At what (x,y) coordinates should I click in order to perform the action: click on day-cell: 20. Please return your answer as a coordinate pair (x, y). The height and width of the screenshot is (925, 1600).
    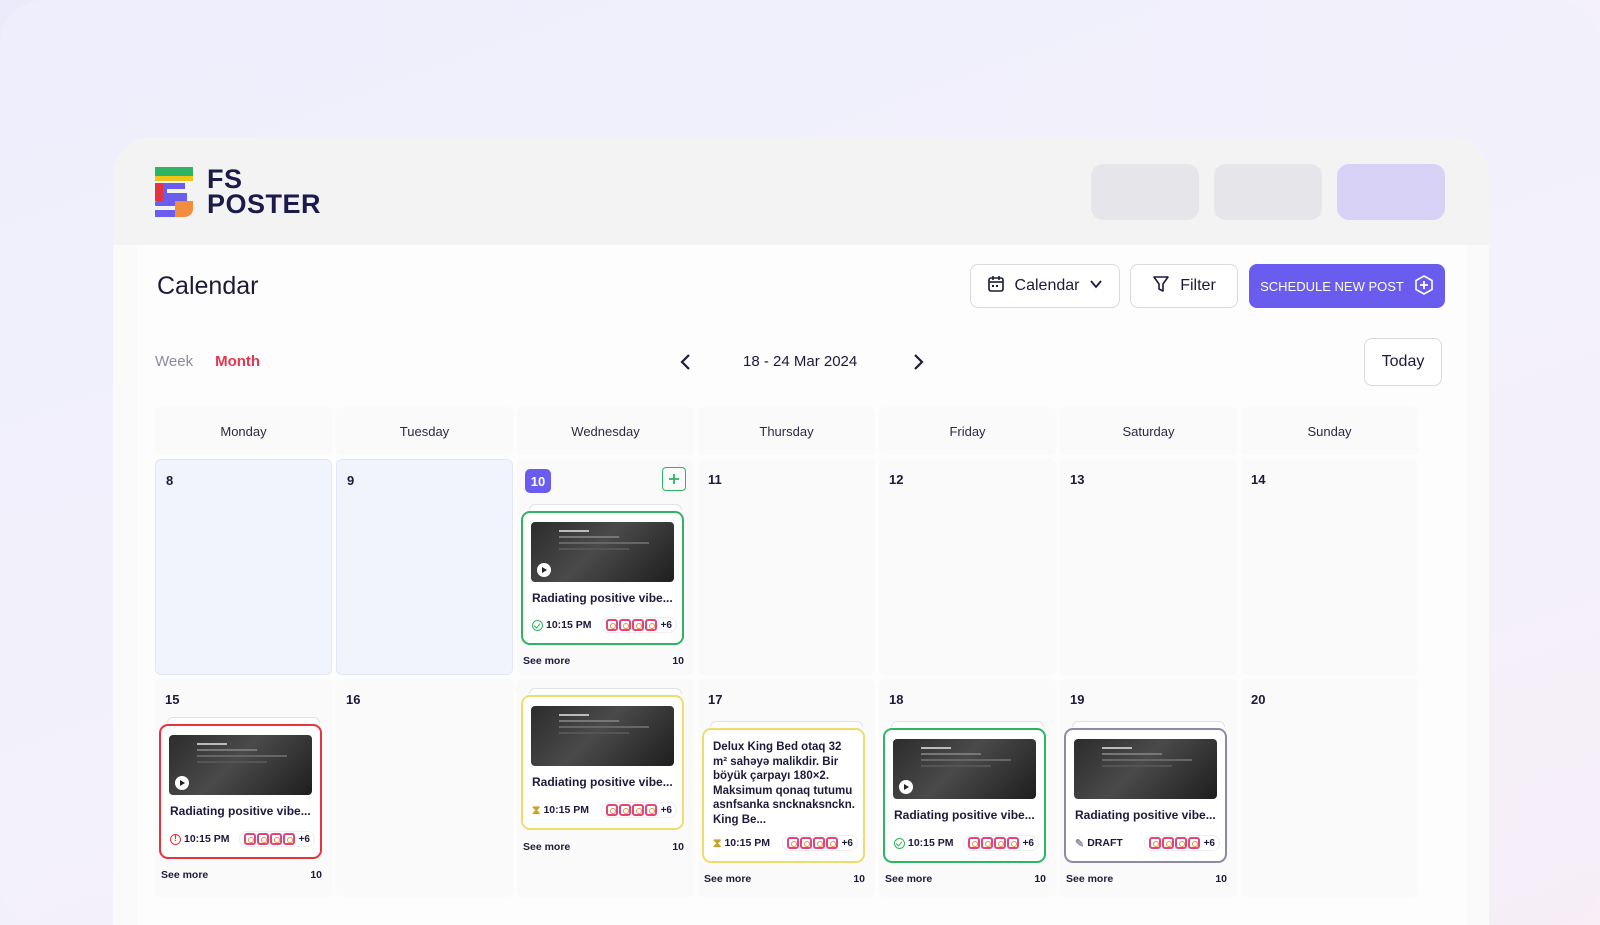
    Looking at the image, I should click on (1329, 788).